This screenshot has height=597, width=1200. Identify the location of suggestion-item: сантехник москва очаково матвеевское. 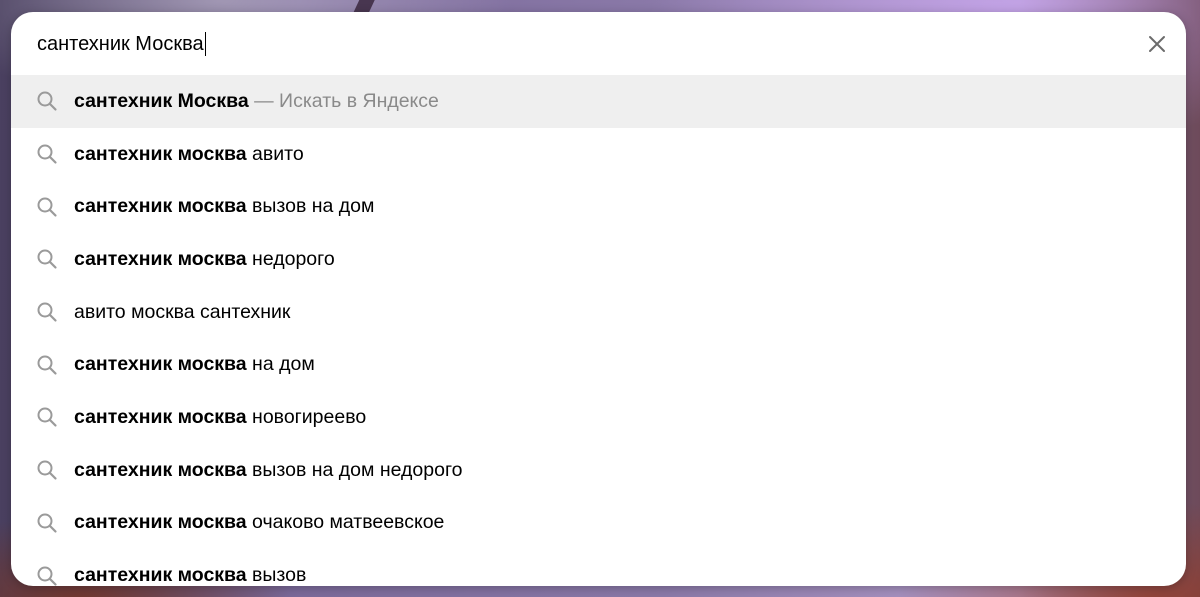
(598, 523).